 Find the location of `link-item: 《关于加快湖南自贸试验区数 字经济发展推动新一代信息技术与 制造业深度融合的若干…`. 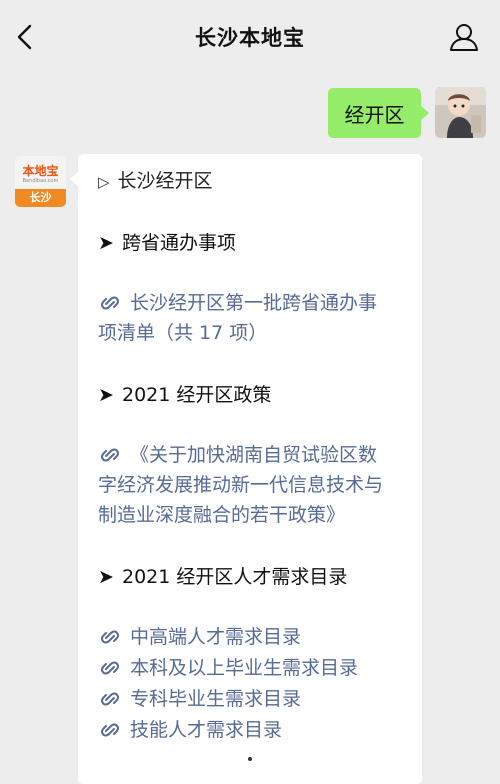

link-item: 《关于加快湖南自贸试验区数 字经济发展推动新一代信息技术与 制造业深度融合的若干… is located at coordinates (258, 485).